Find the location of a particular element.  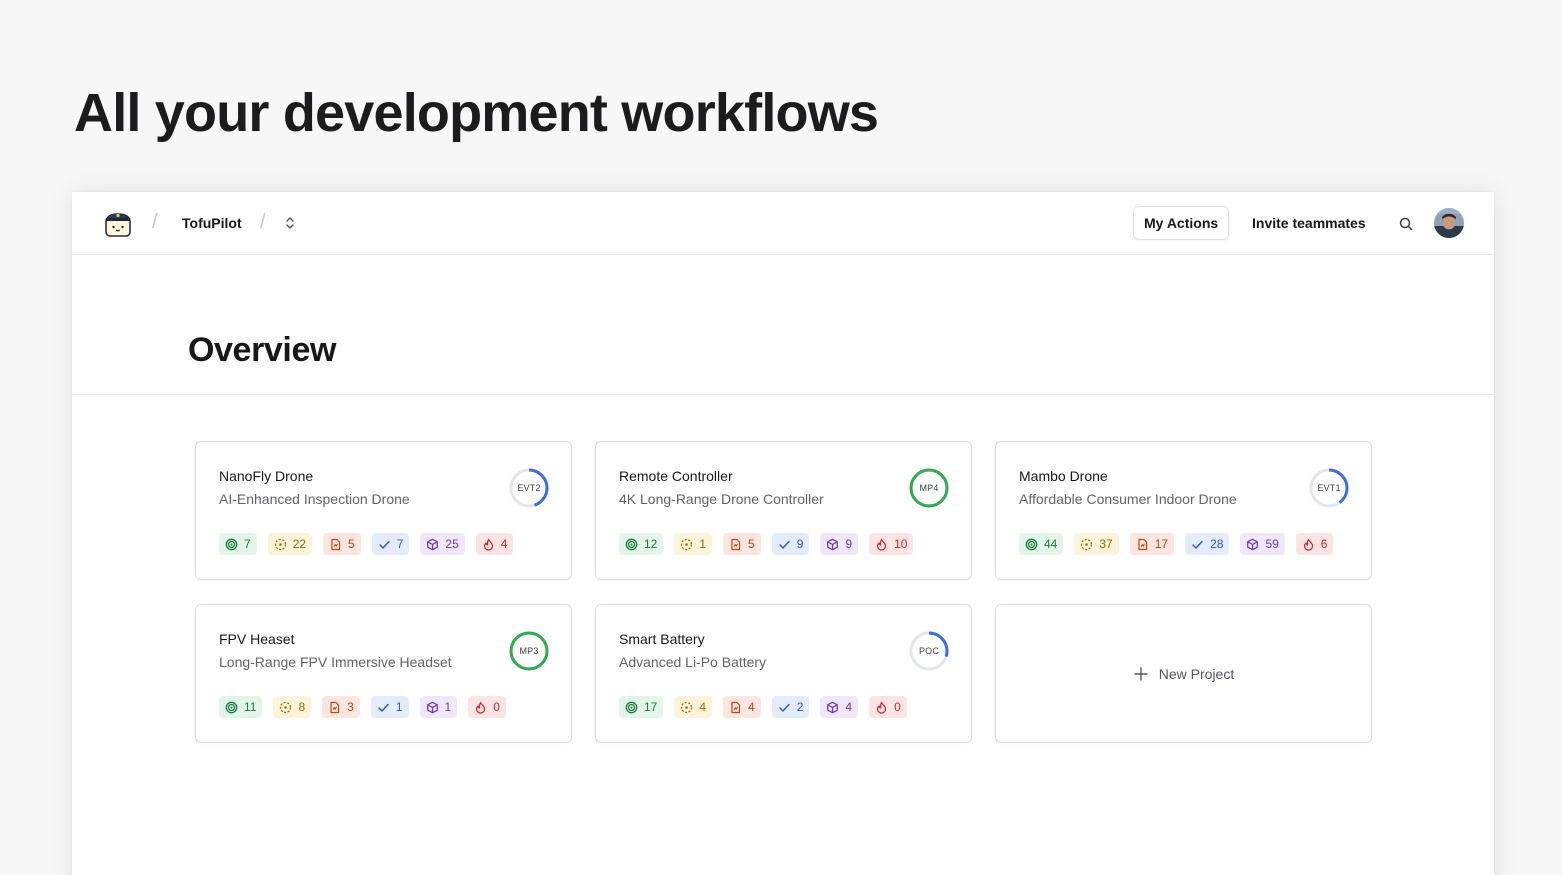

new-project-content: New Project is located at coordinates (1183, 674).